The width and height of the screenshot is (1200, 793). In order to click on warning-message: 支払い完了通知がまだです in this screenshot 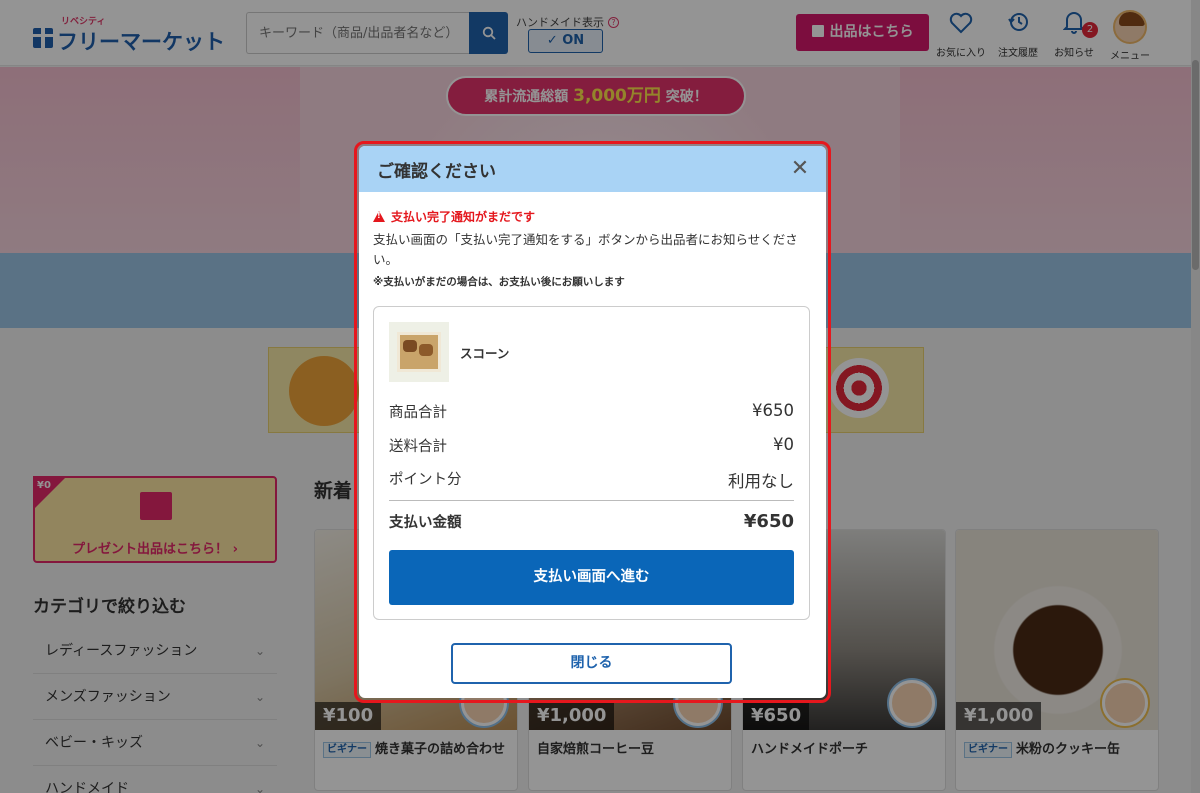, I will do `click(454, 216)`.